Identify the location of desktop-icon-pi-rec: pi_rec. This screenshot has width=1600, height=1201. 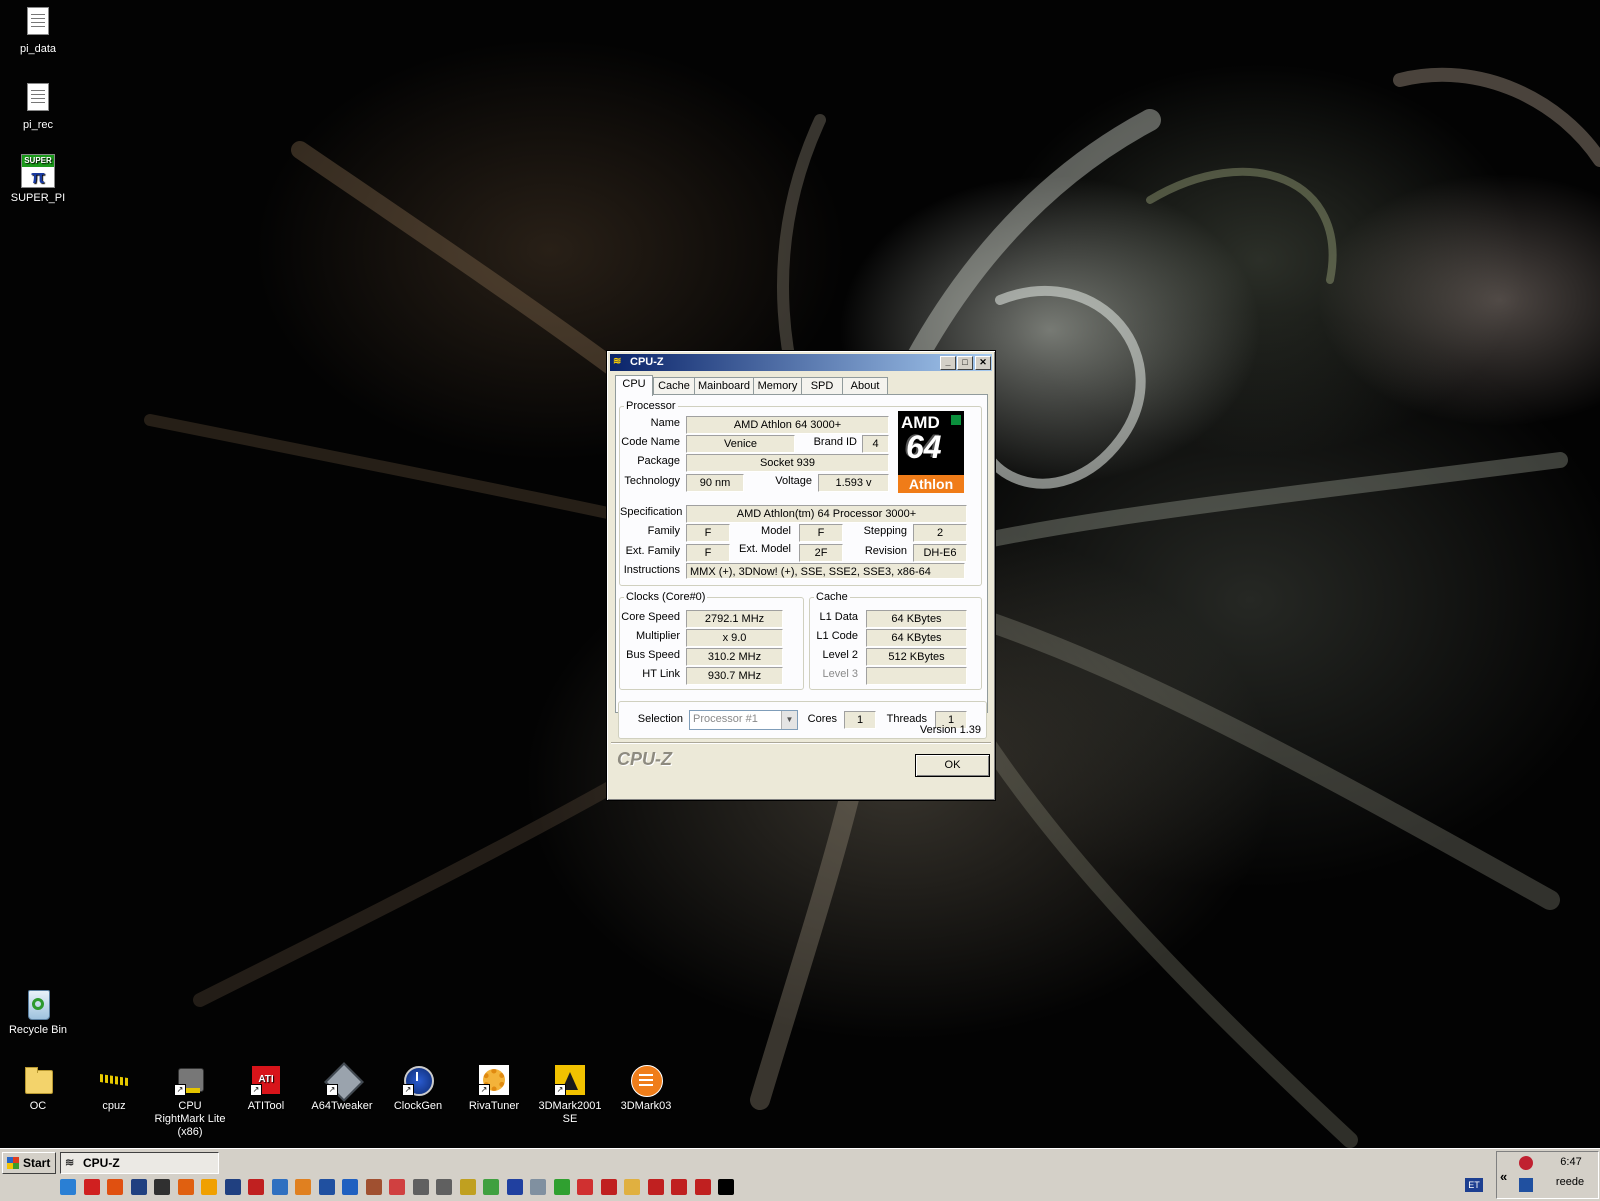
(38, 106).